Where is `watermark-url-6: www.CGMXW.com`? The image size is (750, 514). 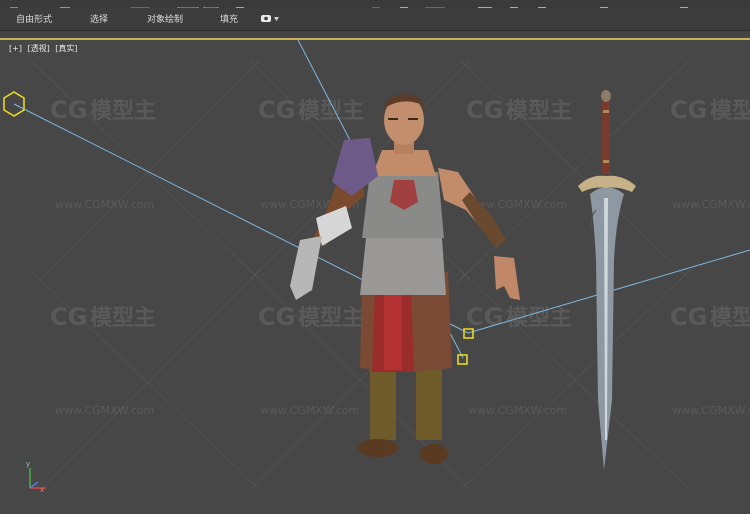
watermark-url-6: www.CGMXW.com is located at coordinates (309, 410).